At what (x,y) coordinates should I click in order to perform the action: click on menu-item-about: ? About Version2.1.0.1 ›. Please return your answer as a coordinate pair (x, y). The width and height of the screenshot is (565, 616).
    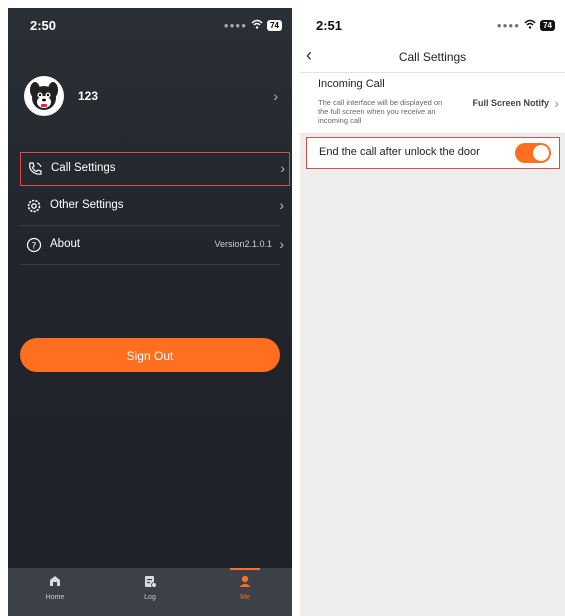
    Looking at the image, I should click on (154, 245).